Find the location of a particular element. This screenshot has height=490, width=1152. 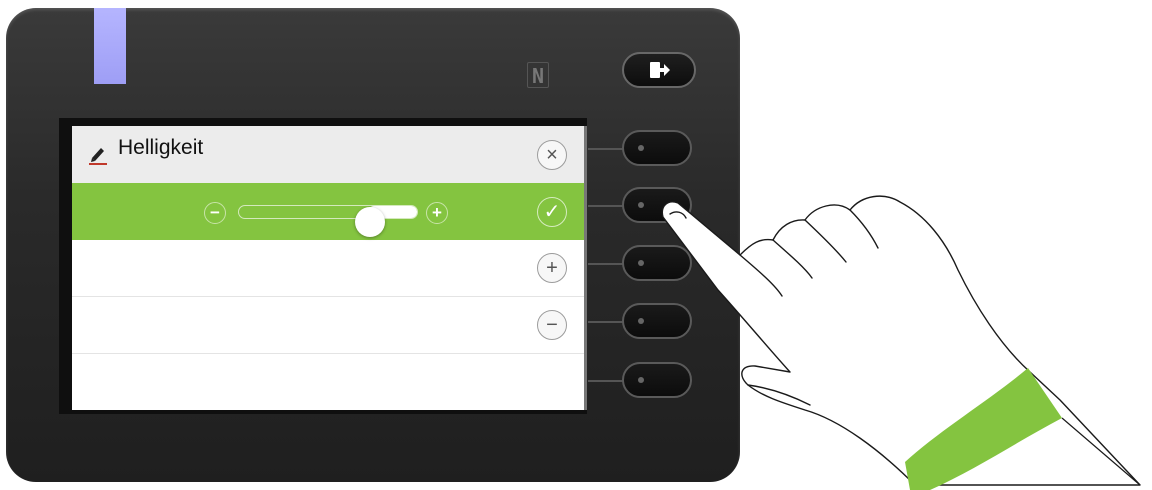

slider-minus-icon: − is located at coordinates (215, 213).